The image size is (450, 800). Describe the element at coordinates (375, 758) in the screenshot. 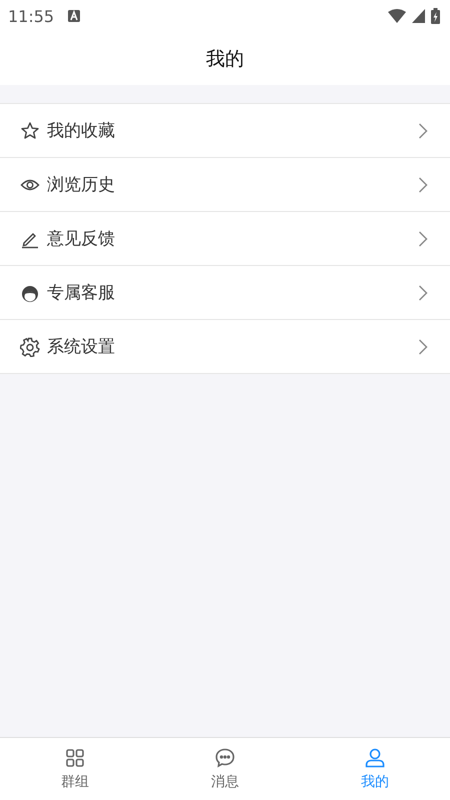

I see `person-icon` at that location.